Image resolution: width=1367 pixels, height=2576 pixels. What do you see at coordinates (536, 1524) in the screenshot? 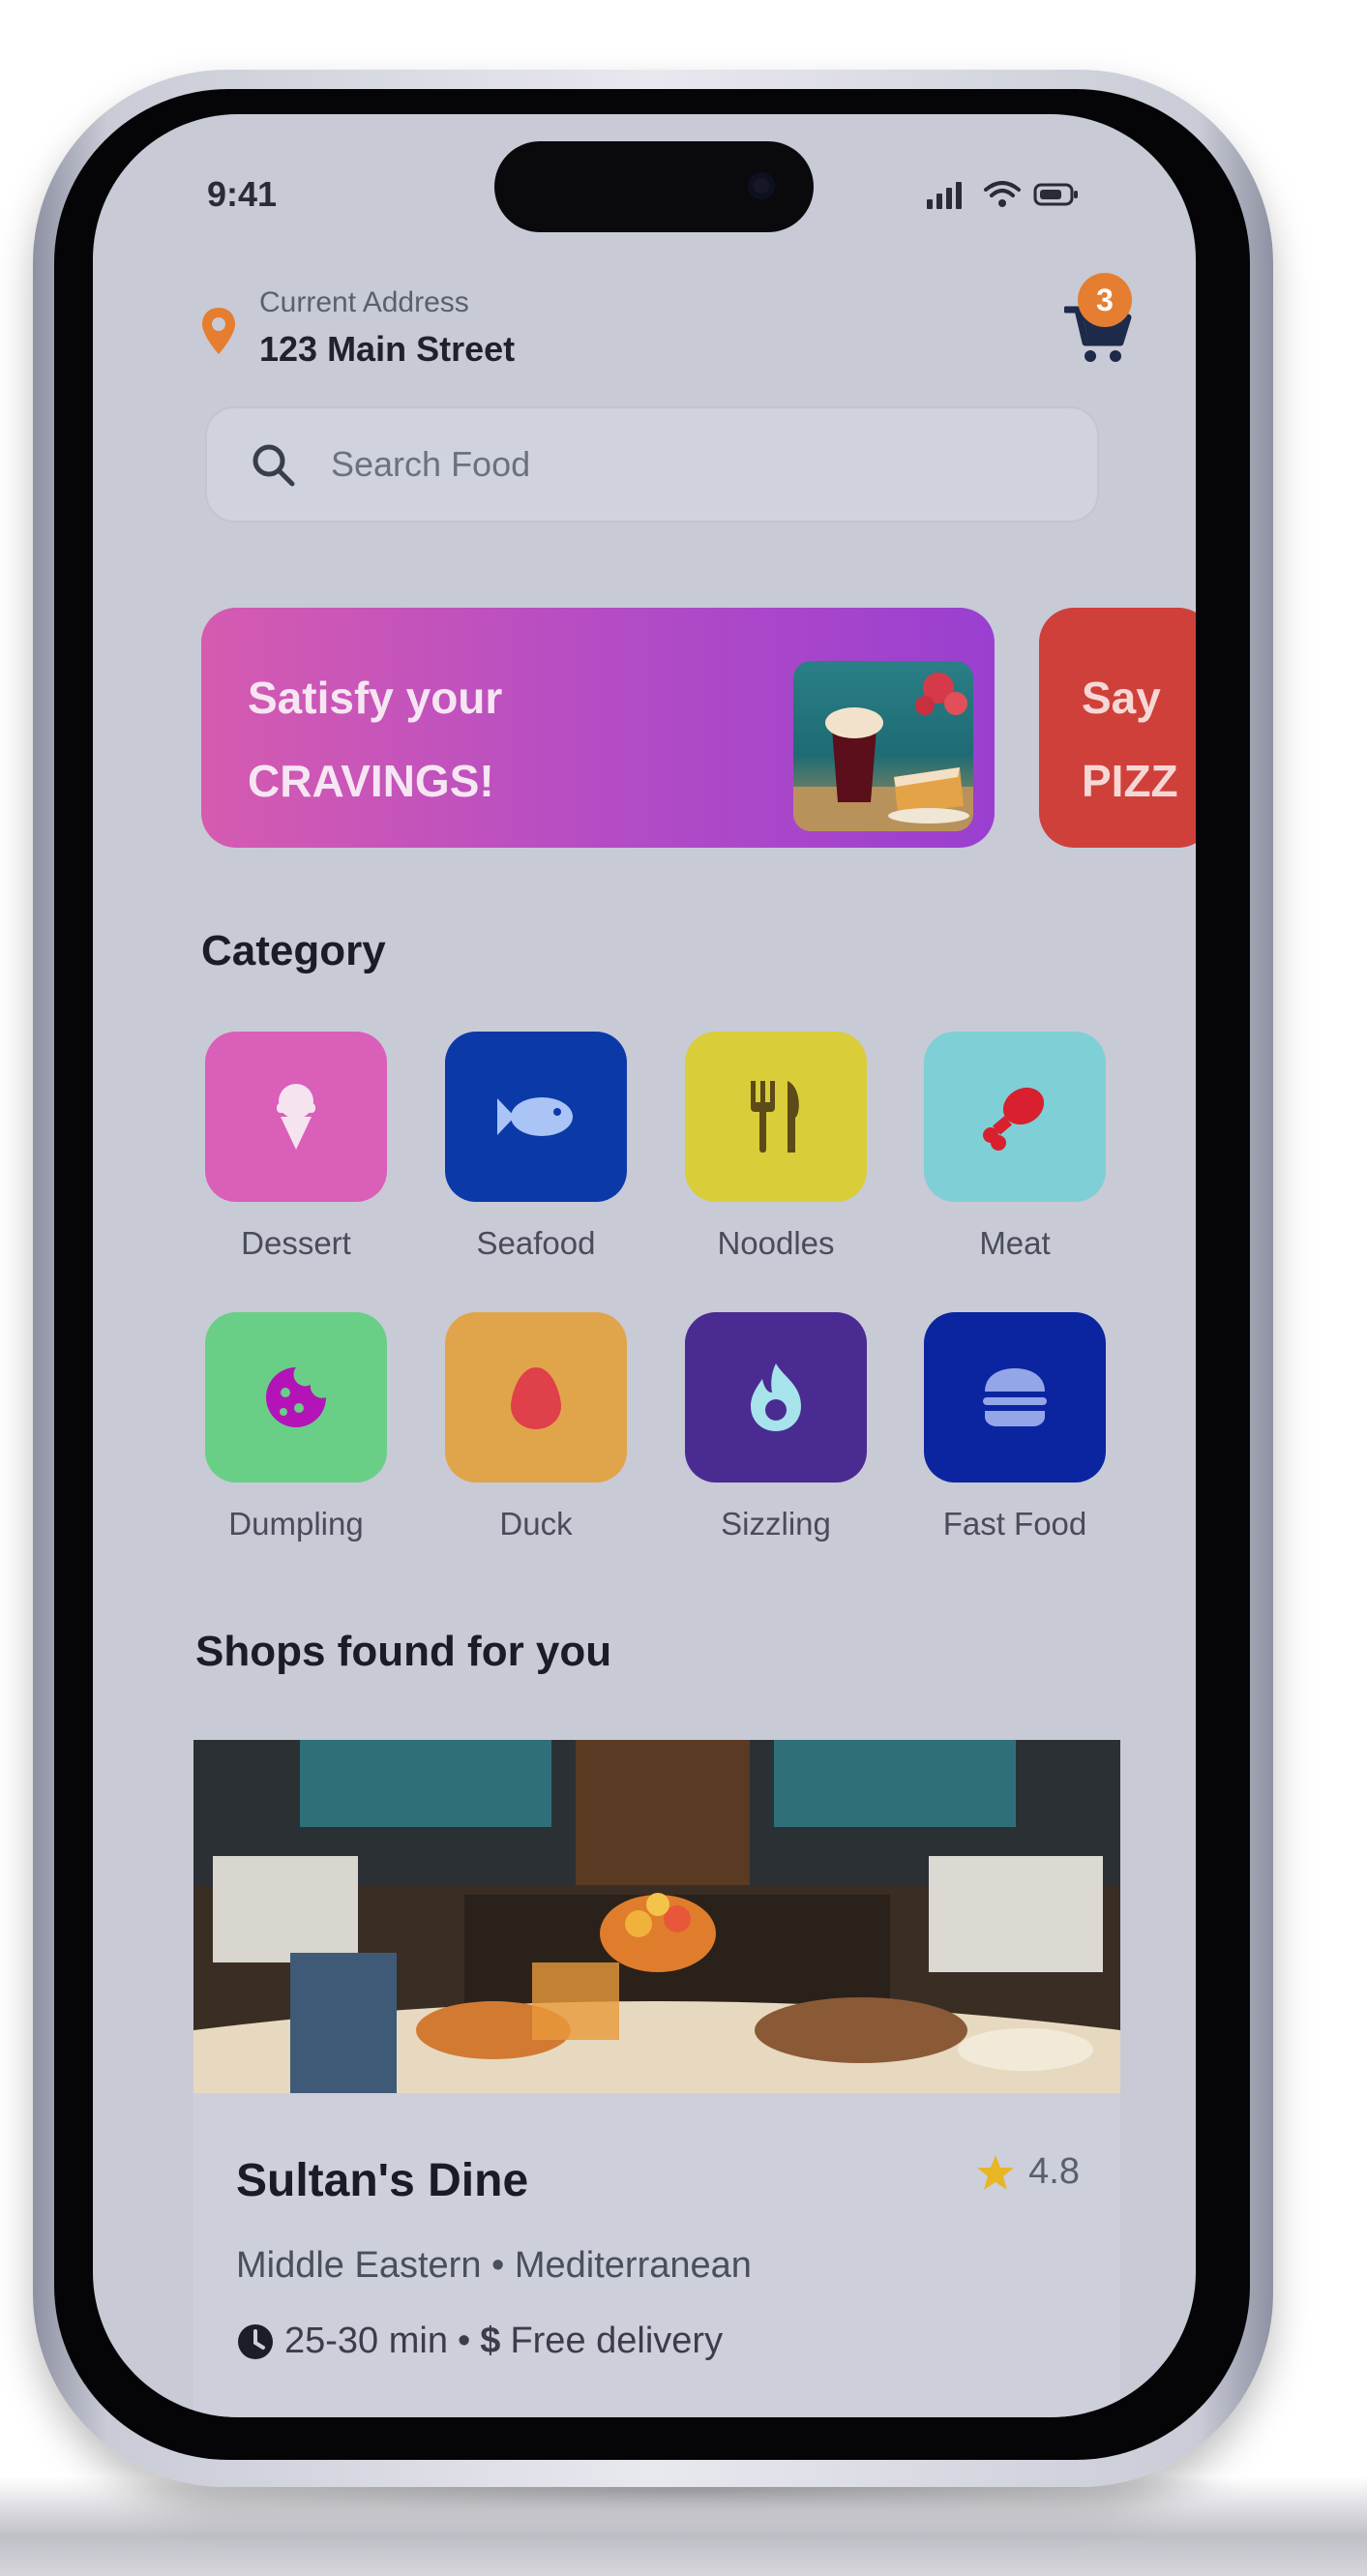
I see `category-label: Duck` at bounding box center [536, 1524].